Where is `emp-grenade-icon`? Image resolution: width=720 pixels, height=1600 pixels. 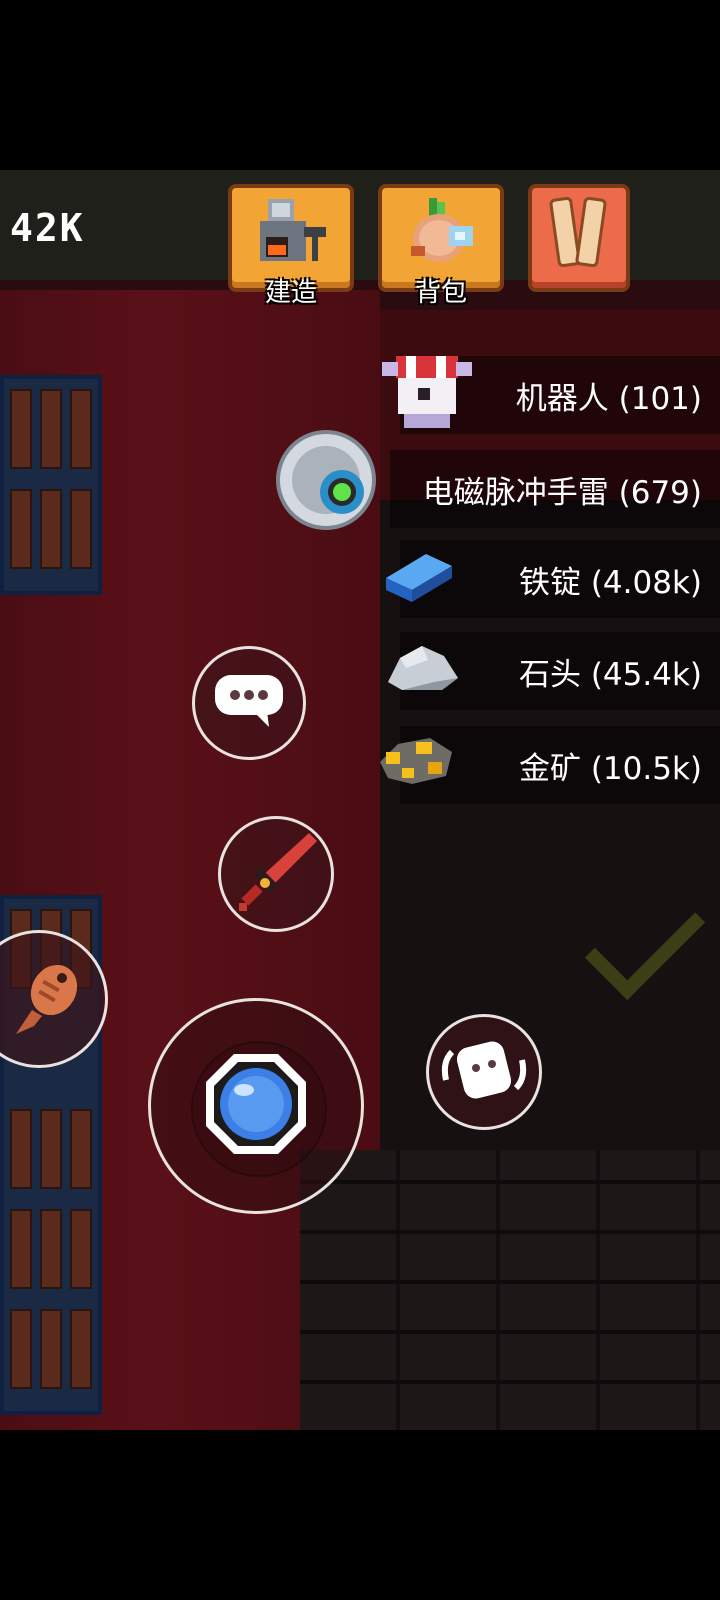
emp-grenade-icon is located at coordinates (328, 484).